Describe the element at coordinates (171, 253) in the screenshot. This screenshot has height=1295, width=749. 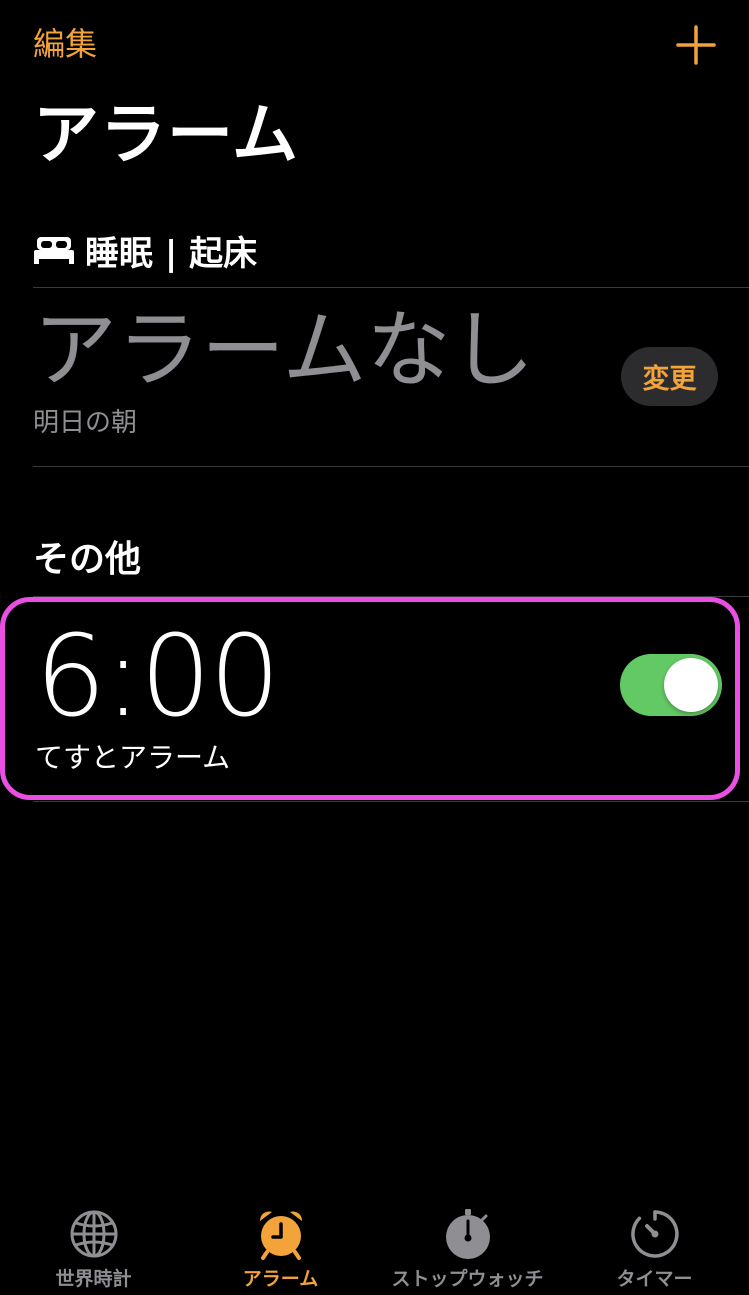
I see `sleep-section-title: 睡眠 | 起床` at that location.